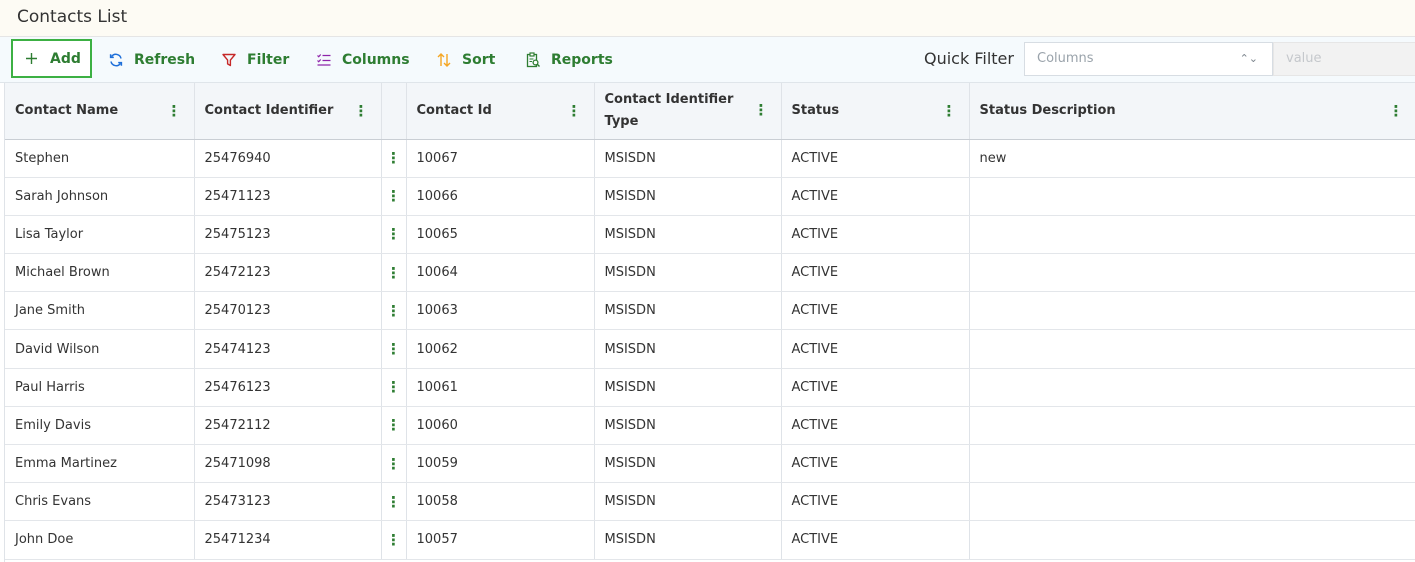 This screenshot has width=1415, height=562. I want to click on cell-contact-id: 10059, so click(500, 464).